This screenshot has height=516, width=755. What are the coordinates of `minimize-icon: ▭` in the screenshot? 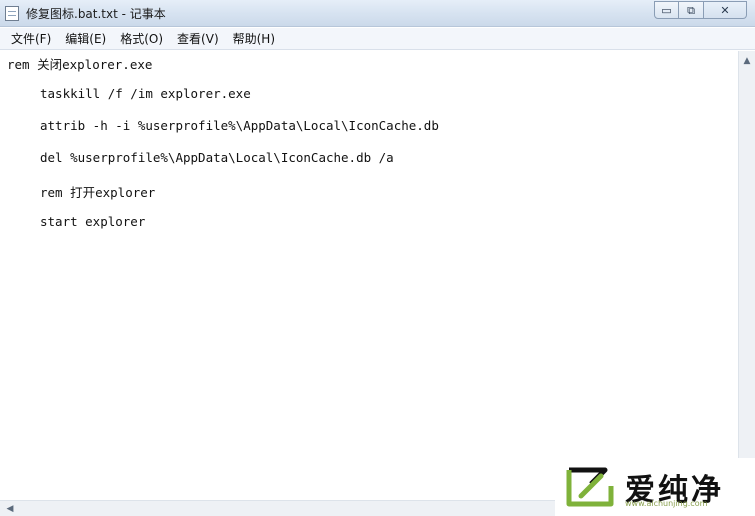 It's located at (666, 10).